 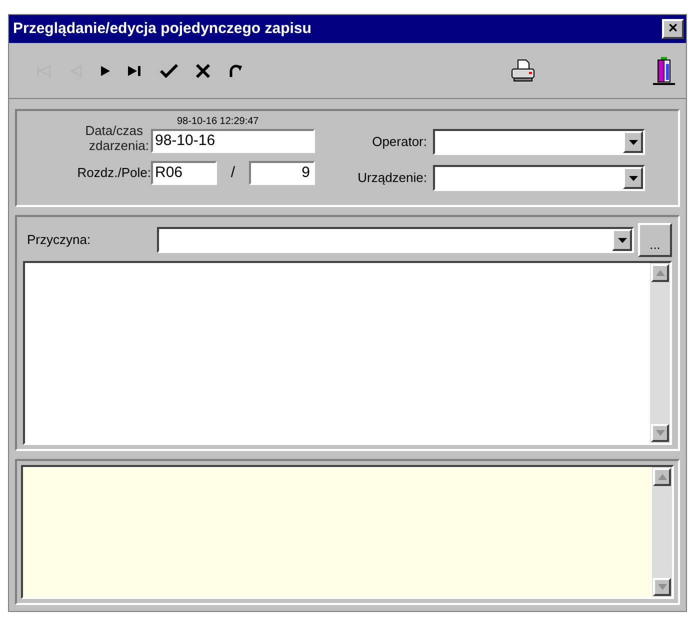 What do you see at coordinates (169, 70) in the screenshot?
I see `check-icon` at bounding box center [169, 70].